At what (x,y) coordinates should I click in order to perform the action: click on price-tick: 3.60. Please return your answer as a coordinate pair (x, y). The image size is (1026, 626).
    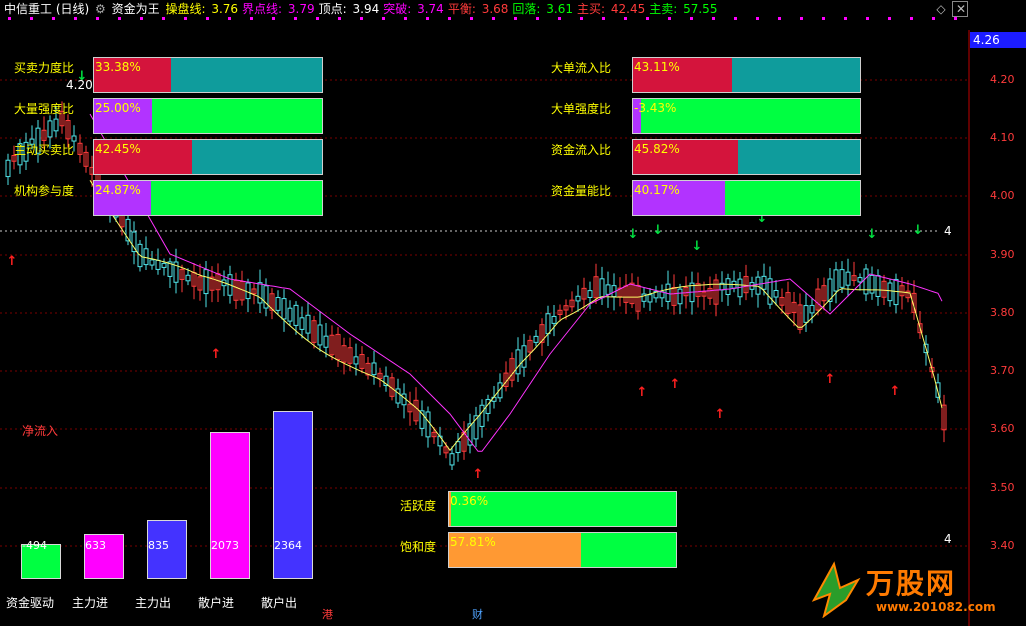
    Looking at the image, I should click on (1002, 428).